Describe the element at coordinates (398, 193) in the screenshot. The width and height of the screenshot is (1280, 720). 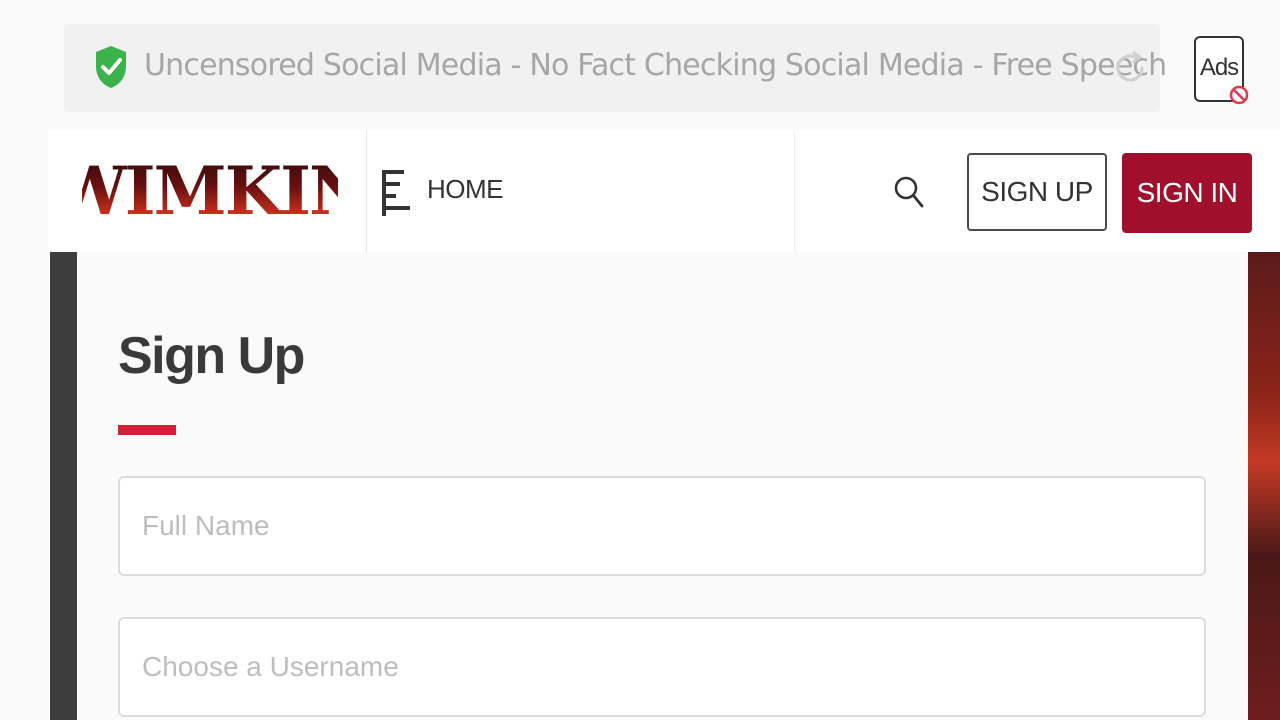
I see `menu-icon` at that location.